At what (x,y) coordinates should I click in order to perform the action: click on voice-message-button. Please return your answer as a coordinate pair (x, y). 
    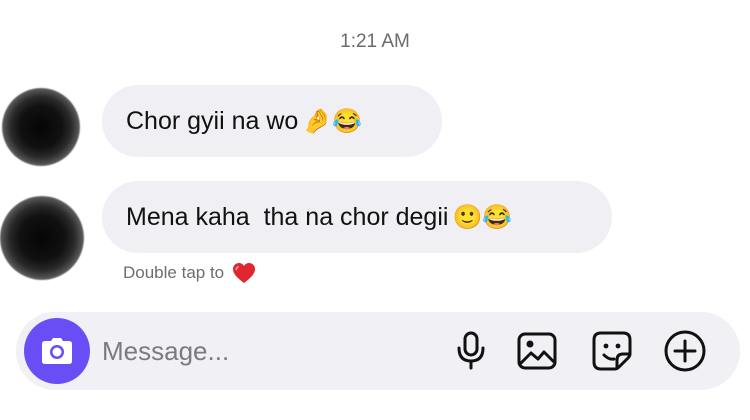
    Looking at the image, I should click on (471, 351).